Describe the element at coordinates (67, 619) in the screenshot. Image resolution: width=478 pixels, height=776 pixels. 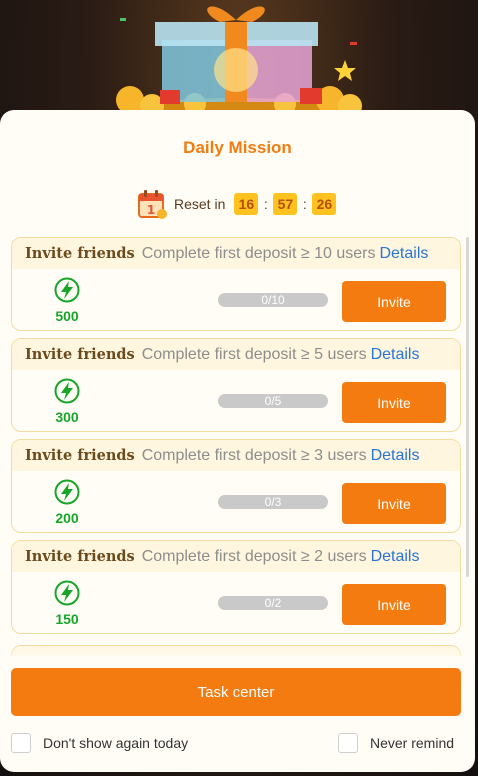
I see `reward-value: 150` at that location.